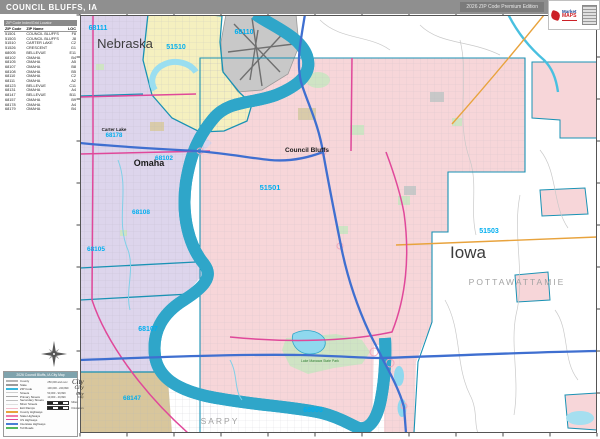  I want to click on zip-index-title: ZIP Code Index/Grid Locator, so click(40, 23).